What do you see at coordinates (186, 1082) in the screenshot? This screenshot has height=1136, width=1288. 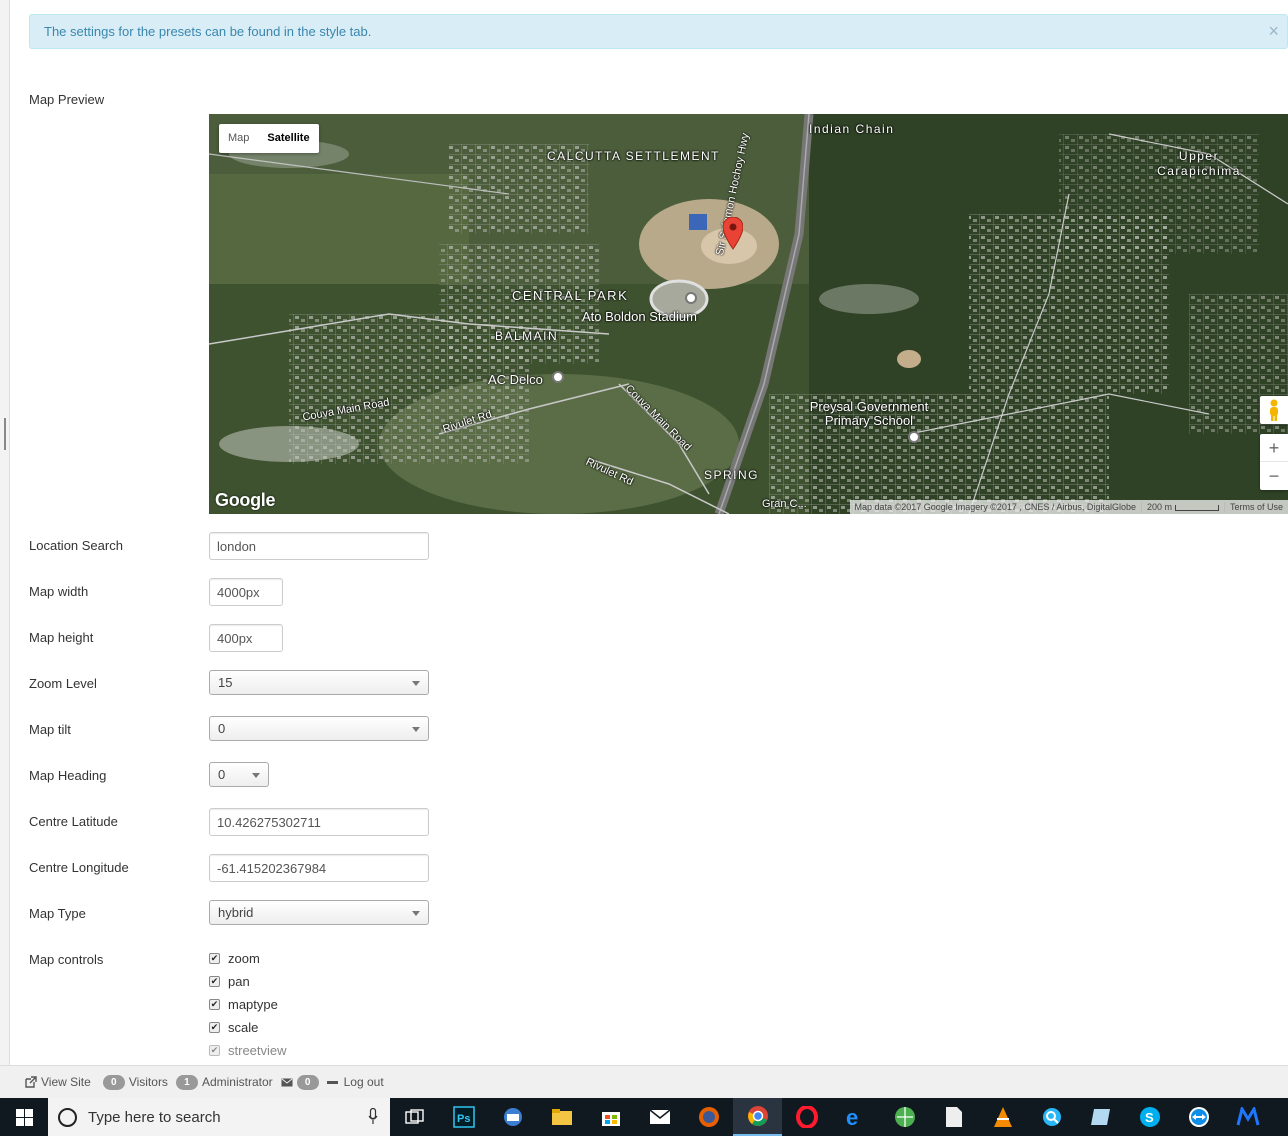 I see `admin-count-badge: 1` at bounding box center [186, 1082].